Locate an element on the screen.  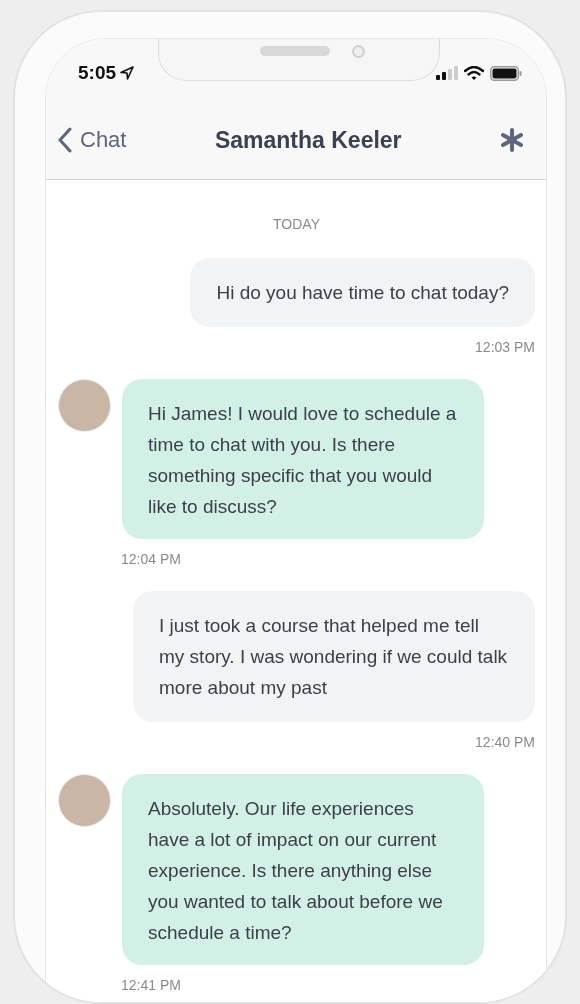
contact-name: Samantha Keeler is located at coordinates (308, 140).